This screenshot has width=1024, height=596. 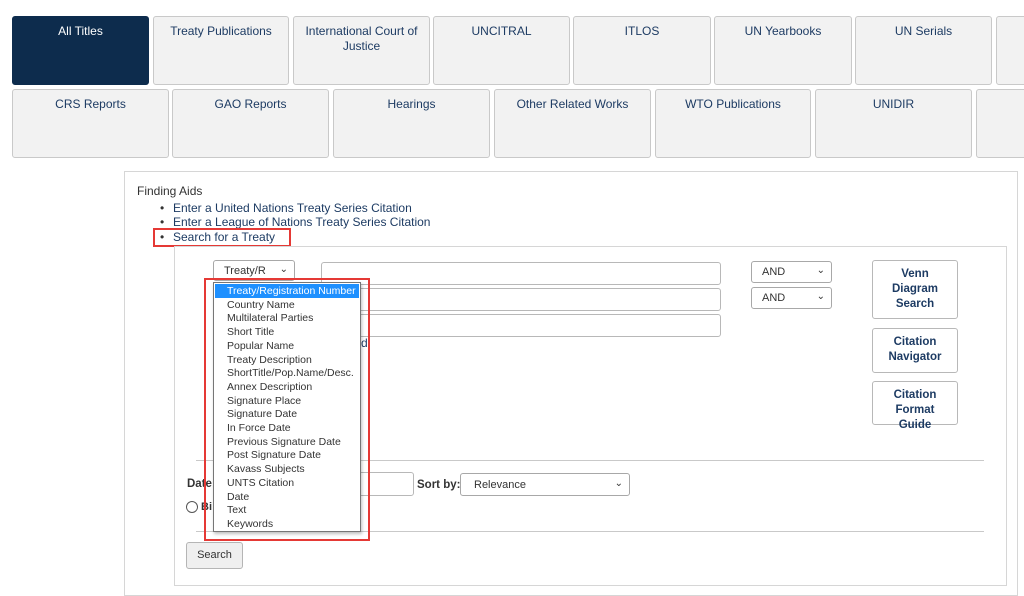 What do you see at coordinates (250, 123) in the screenshot?
I see `tab-gao-reports: GAO Reports` at bounding box center [250, 123].